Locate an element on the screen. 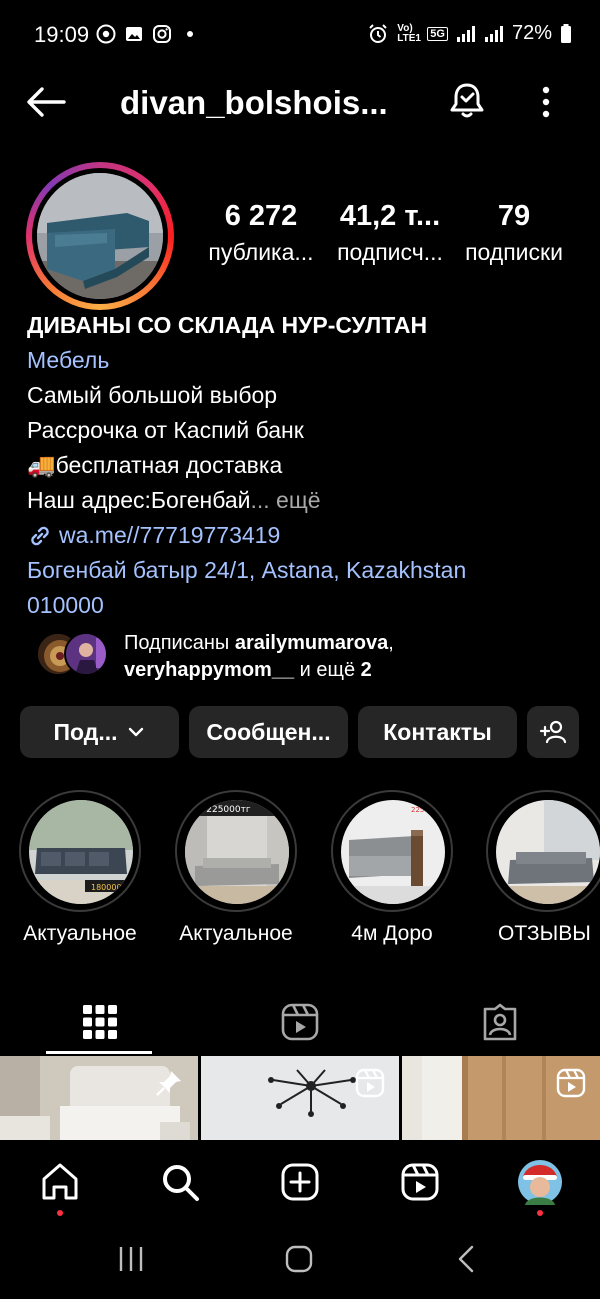 The width and height of the screenshot is (600, 1299). bio-line: Самый большой выбор is located at coordinates (152, 395).